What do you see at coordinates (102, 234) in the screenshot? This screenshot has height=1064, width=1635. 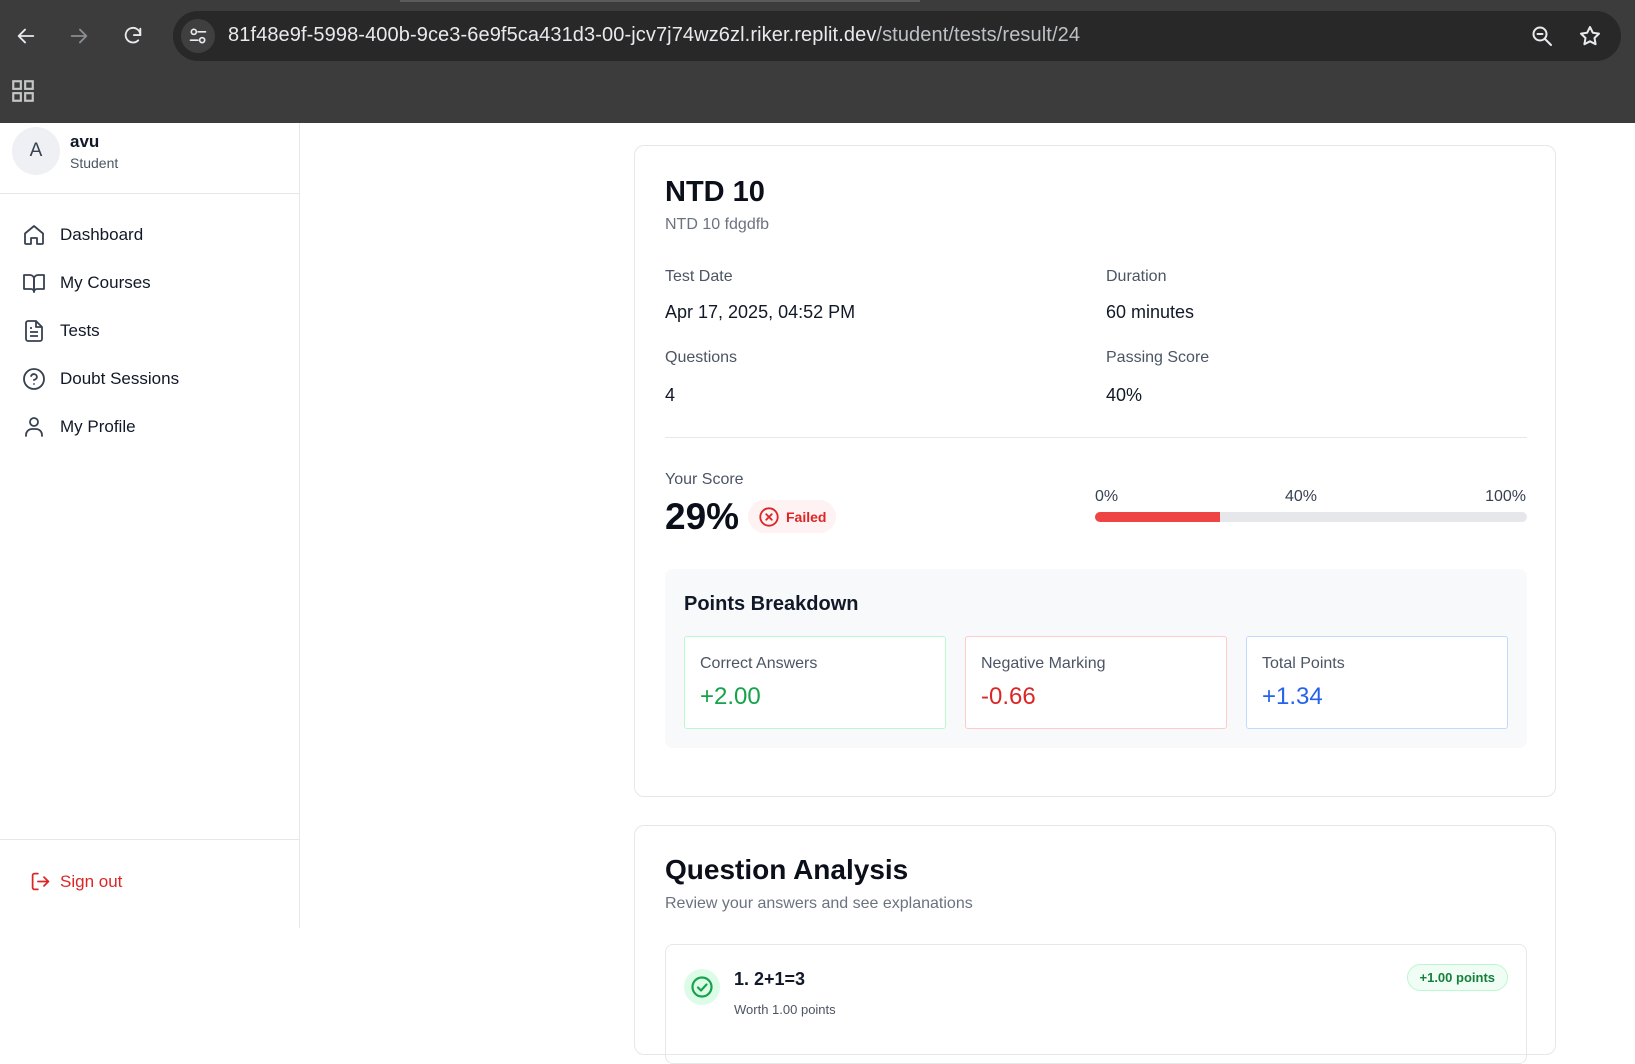 I see `sidebar-item-label: Dashboard` at bounding box center [102, 234].